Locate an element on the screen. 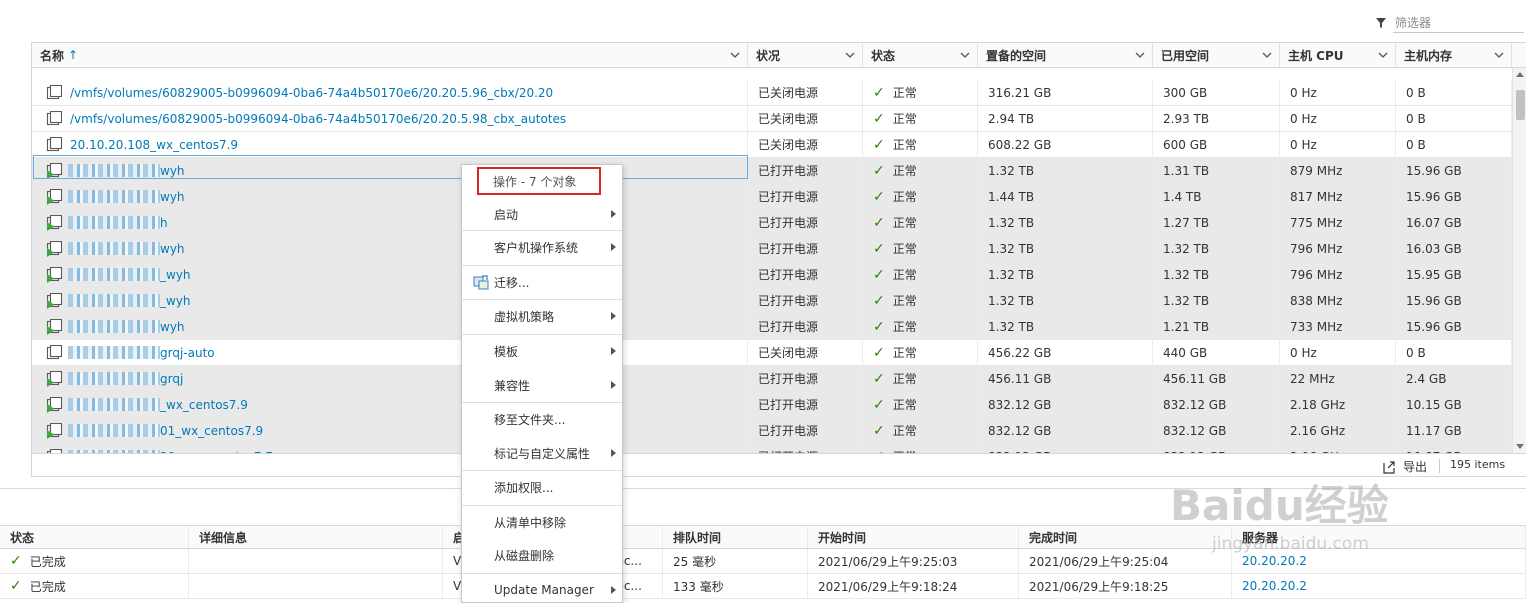  scroll-up-icon is located at coordinates (1520, 74).